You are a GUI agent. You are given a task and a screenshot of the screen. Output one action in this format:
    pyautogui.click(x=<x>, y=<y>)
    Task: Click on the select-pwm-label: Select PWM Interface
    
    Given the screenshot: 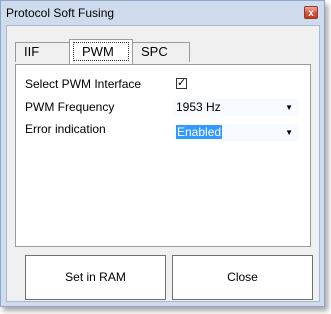 What is the action you would take?
    pyautogui.click(x=83, y=84)
    